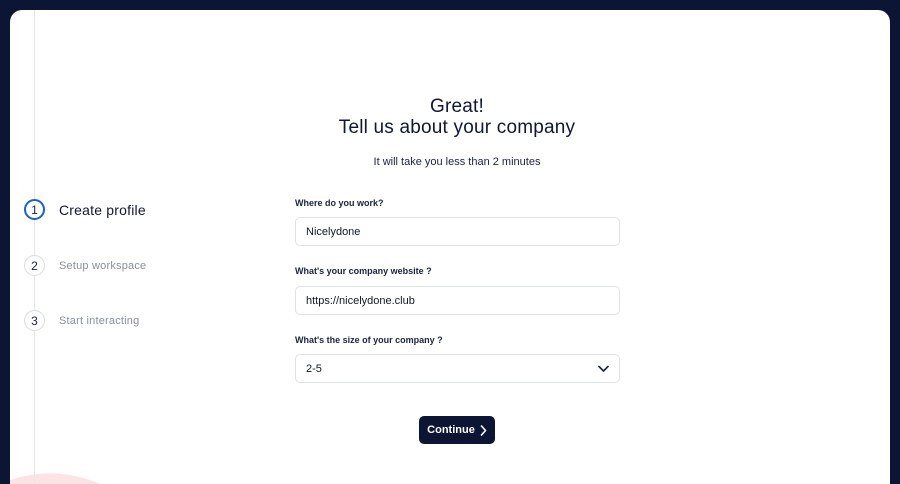 The width and height of the screenshot is (900, 484). I want to click on step-start-interacting: 3 Start interacting, so click(81, 320).